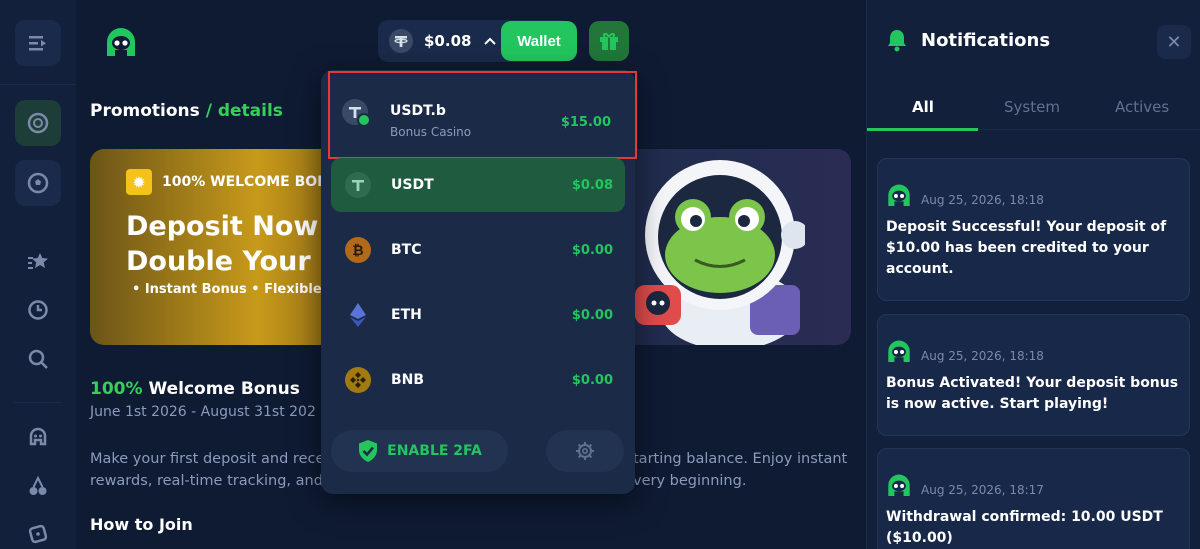 Image resolution: width=1200 pixels, height=549 pixels. I want to click on promo-desc-line-2-end: very beginning., so click(690, 481).